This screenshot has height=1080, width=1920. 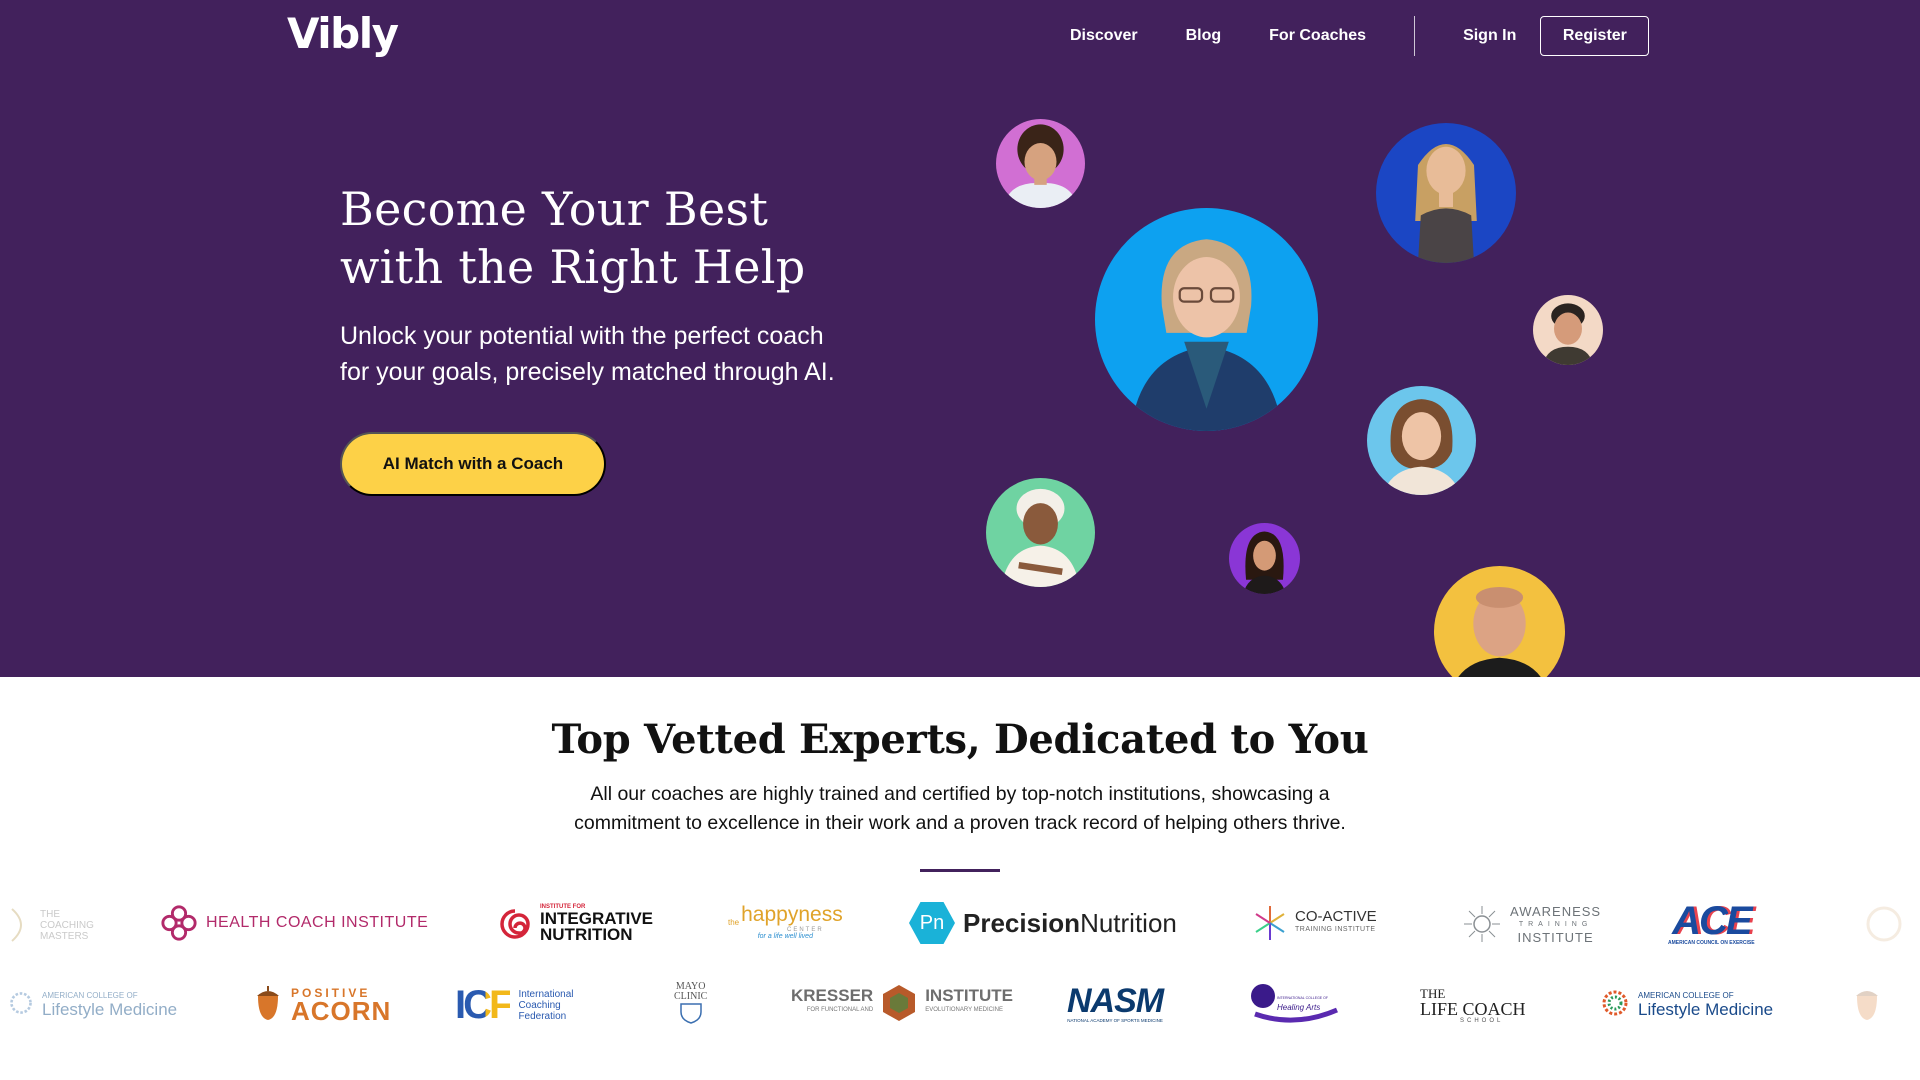 I want to click on health-coach-institute-text: HEALTH COACH INSTITUTE, so click(x=317, y=922).